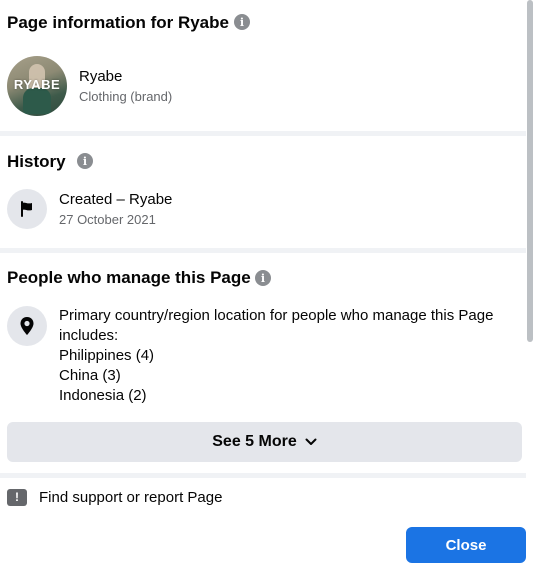  What do you see at coordinates (27, 326) in the screenshot?
I see `location-pin-icon` at bounding box center [27, 326].